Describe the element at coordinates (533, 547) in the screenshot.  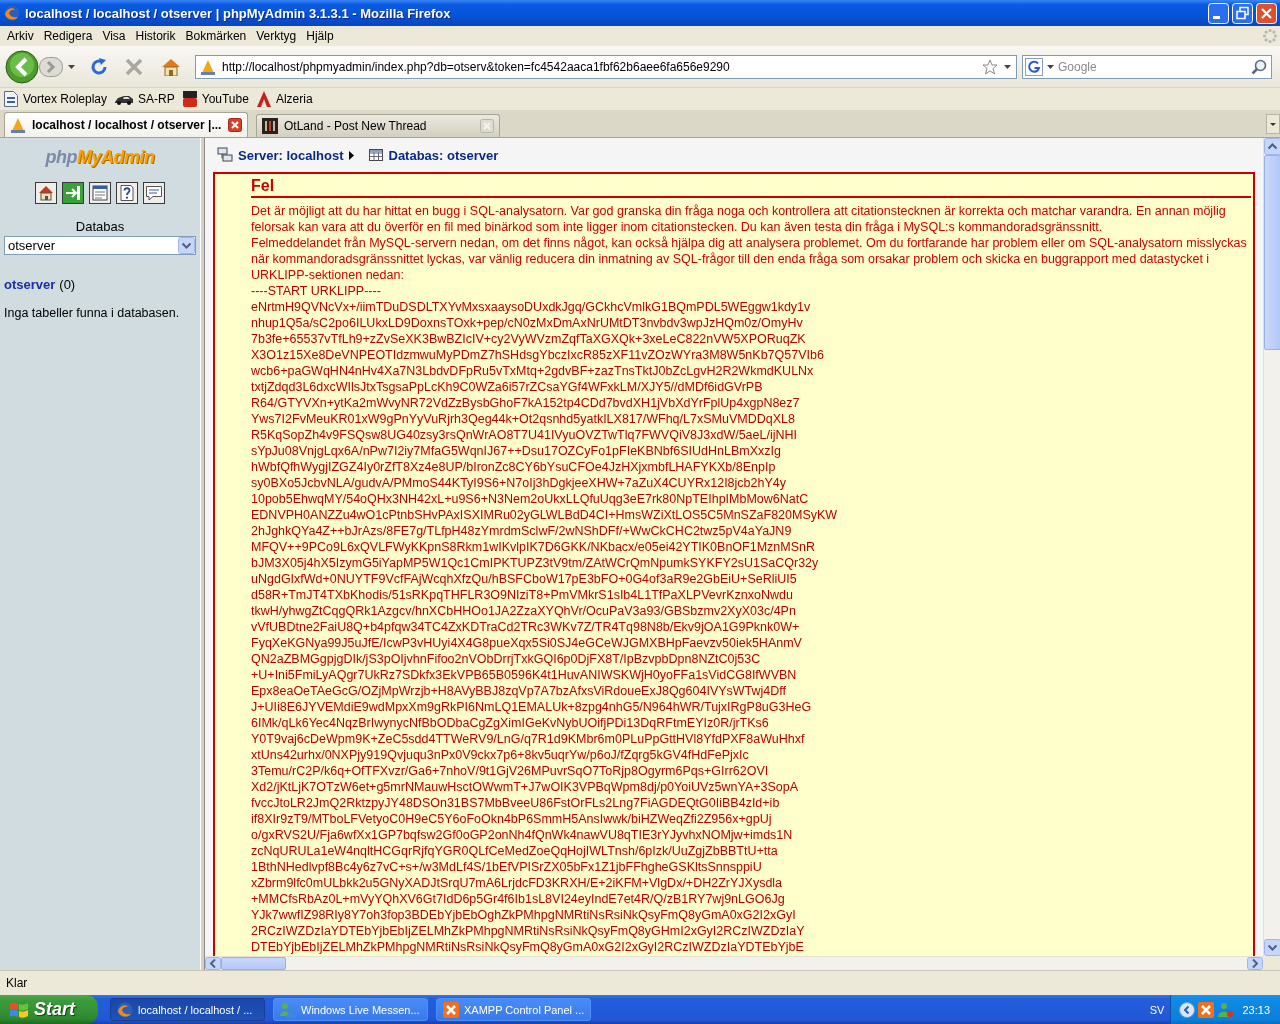
I see `encoded-text-line: MFQV++9PCo9L6xQVLFWyKKpnS8Rkm1wIKvlpIK7D6GKK/NKbacx/e05ei42YTIK0BnOF1MznMSnR` at that location.